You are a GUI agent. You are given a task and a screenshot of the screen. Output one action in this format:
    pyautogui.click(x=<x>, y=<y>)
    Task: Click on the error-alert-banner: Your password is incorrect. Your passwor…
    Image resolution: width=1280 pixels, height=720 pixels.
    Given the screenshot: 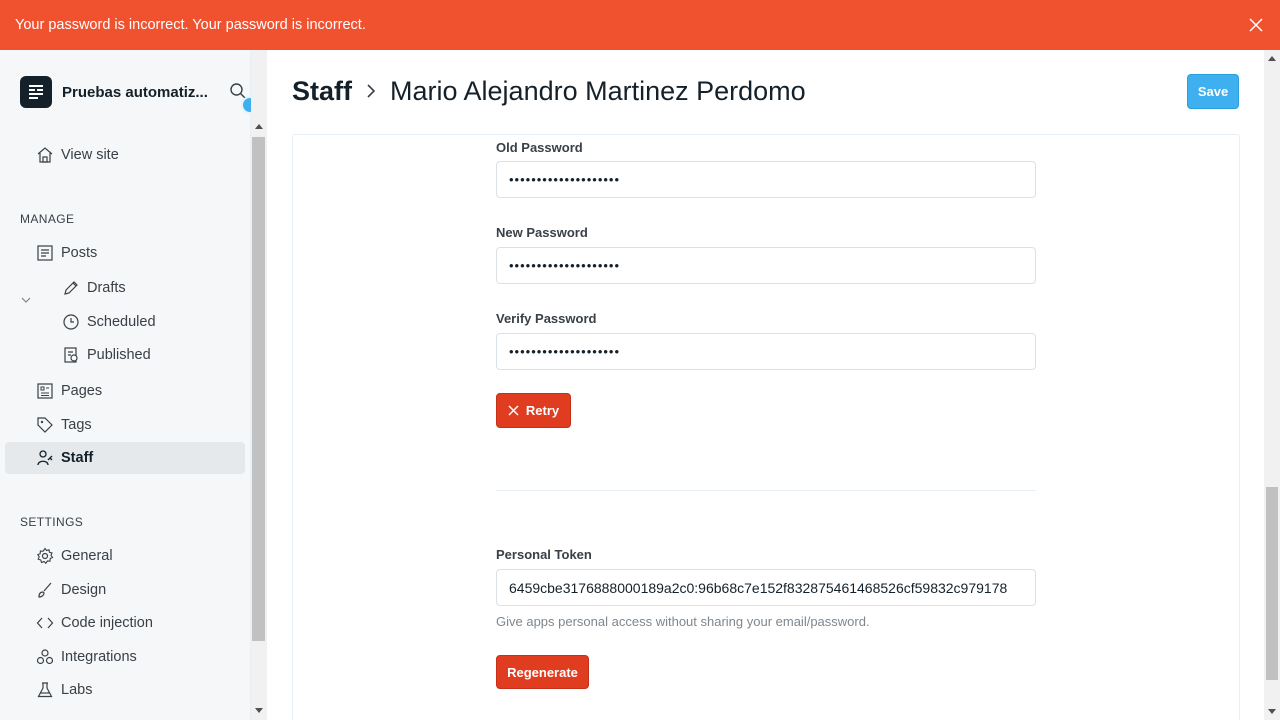 What is the action you would take?
    pyautogui.click(x=640, y=25)
    